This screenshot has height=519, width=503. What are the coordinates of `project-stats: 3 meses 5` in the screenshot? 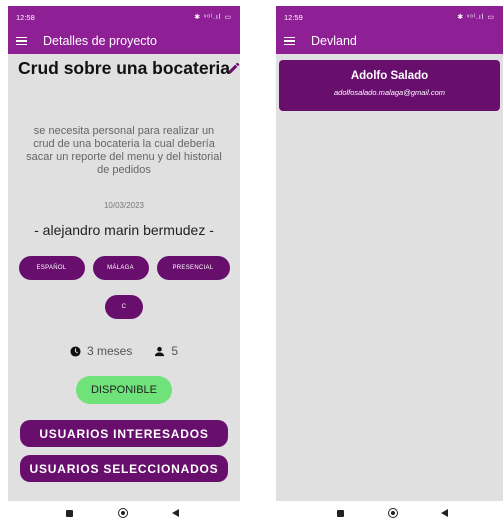 It's located at (124, 351).